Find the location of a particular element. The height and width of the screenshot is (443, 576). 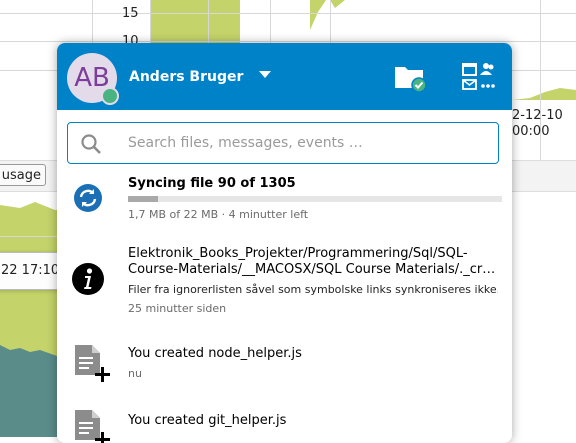

apps-menu-button is located at coordinates (478, 77).